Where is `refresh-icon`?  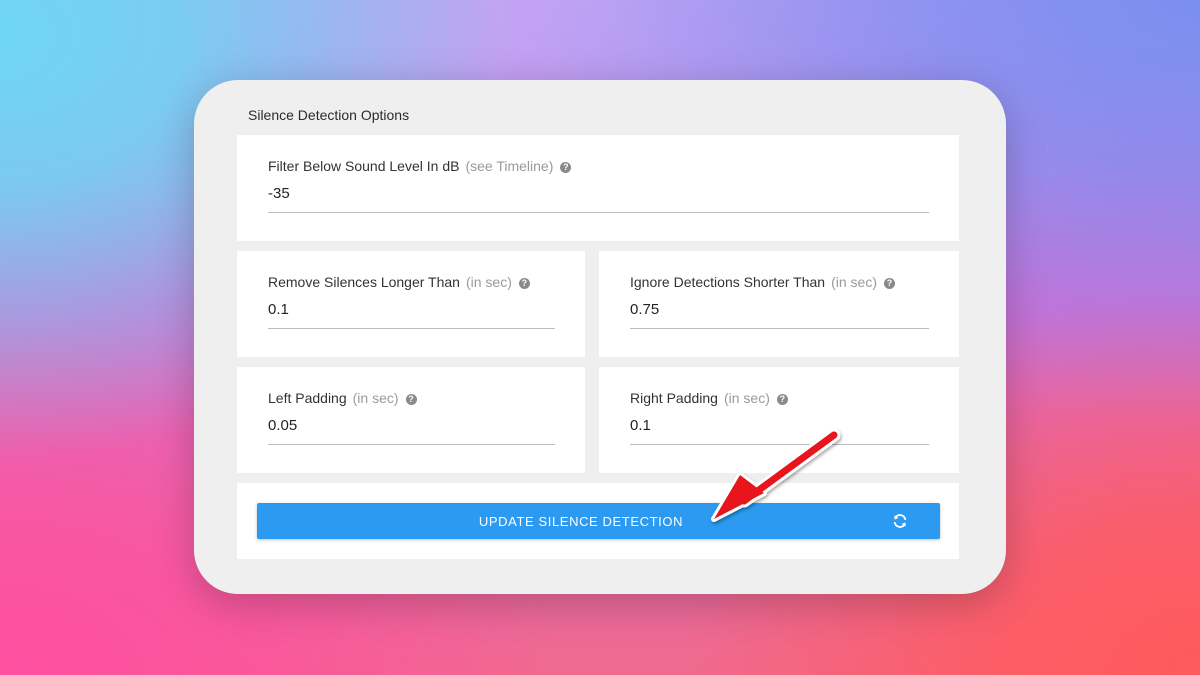
refresh-icon is located at coordinates (900, 521).